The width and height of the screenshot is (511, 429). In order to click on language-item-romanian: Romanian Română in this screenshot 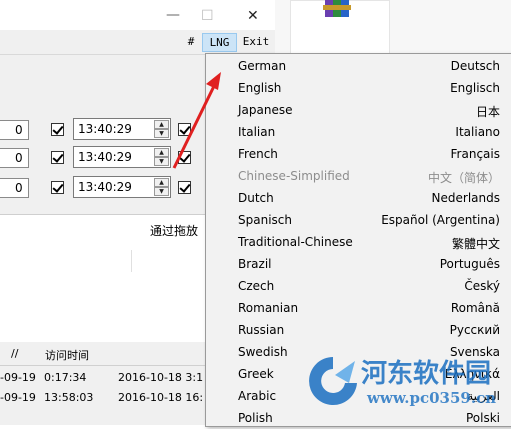, I will do `click(358, 308)`.